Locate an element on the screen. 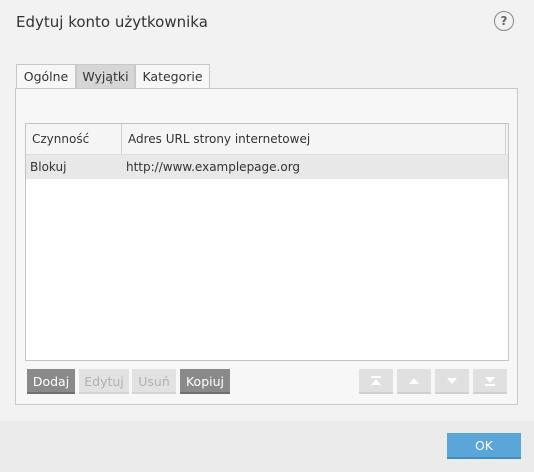 Image resolution: width=534 pixels, height=472 pixels. move-up-button is located at coordinates (414, 381).